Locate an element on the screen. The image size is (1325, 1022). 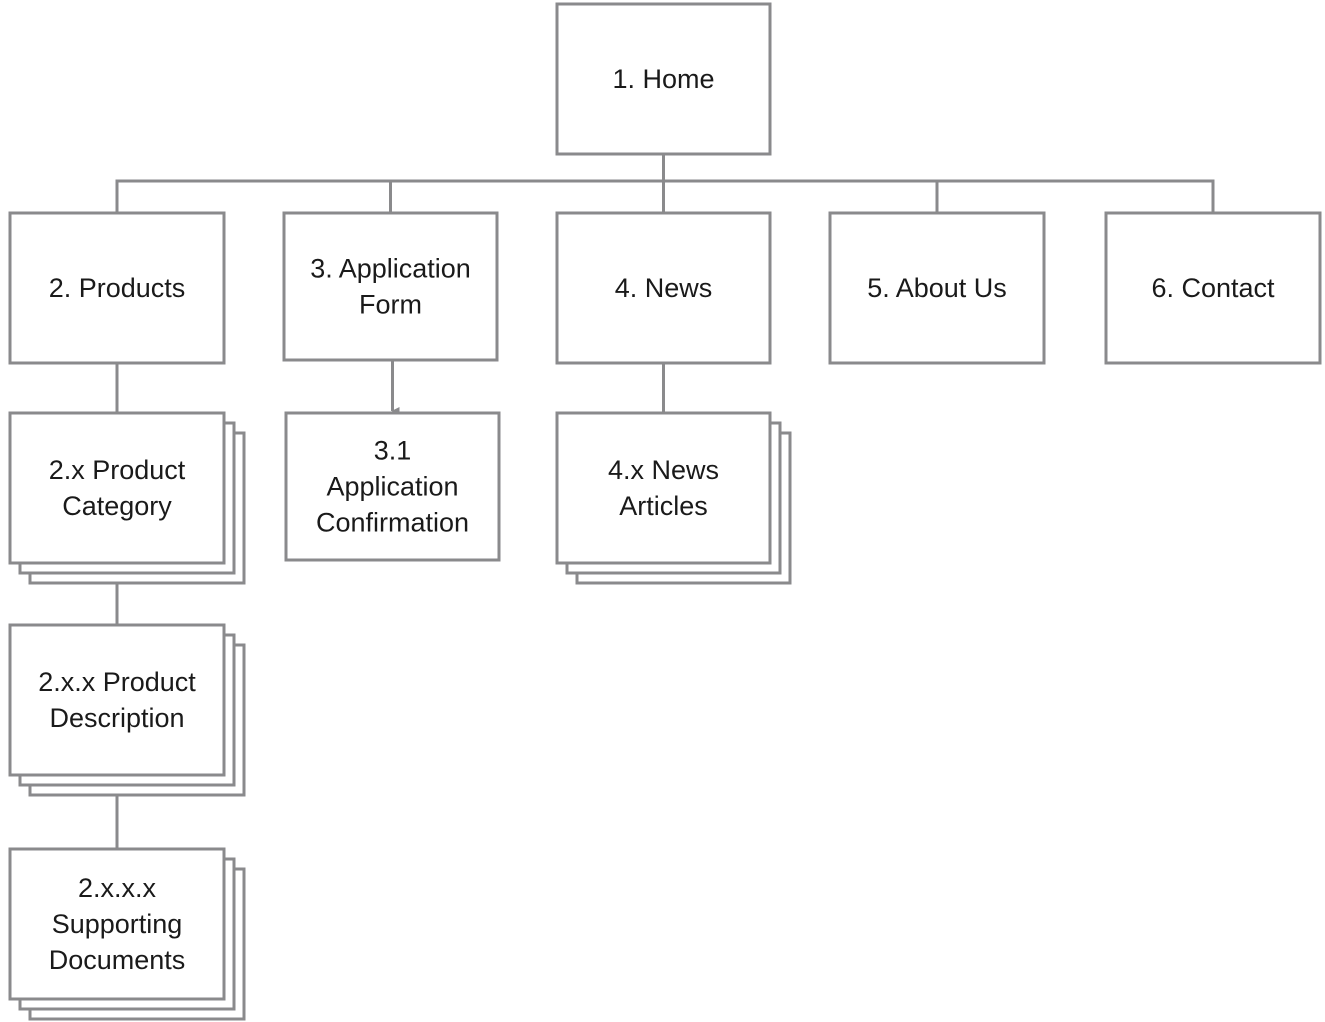
connector-home-to-about-us is located at coordinates (800, 183).